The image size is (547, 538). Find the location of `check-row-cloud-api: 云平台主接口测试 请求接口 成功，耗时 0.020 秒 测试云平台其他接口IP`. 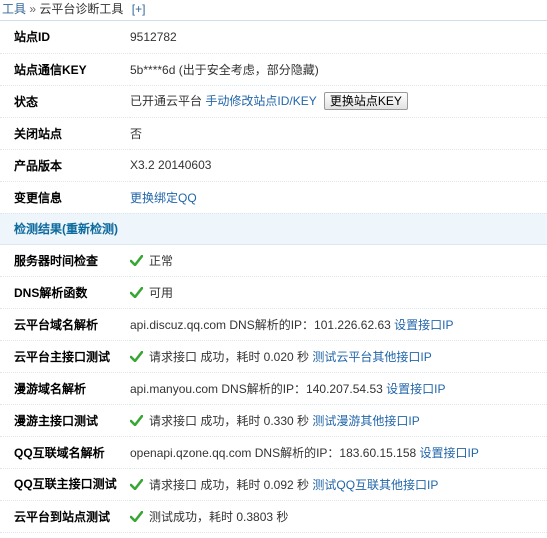

check-row-cloud-api: 云平台主接口测试 请求接口 成功，耗时 0.020 秒 测试云平台其他接口IP is located at coordinates (273, 356).